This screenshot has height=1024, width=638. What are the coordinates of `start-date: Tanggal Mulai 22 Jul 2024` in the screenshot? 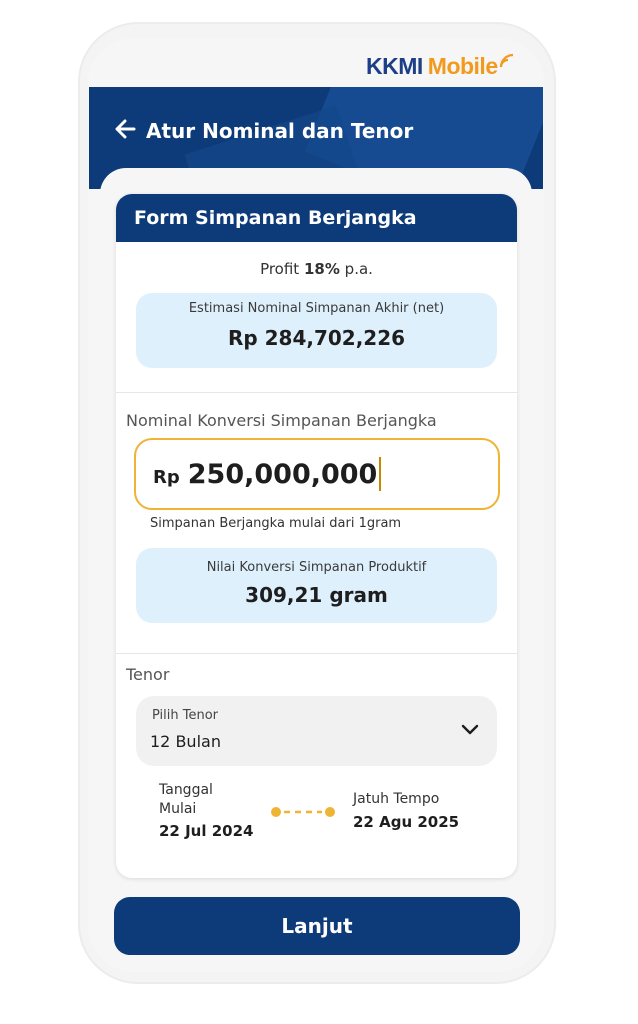 It's located at (206, 811).